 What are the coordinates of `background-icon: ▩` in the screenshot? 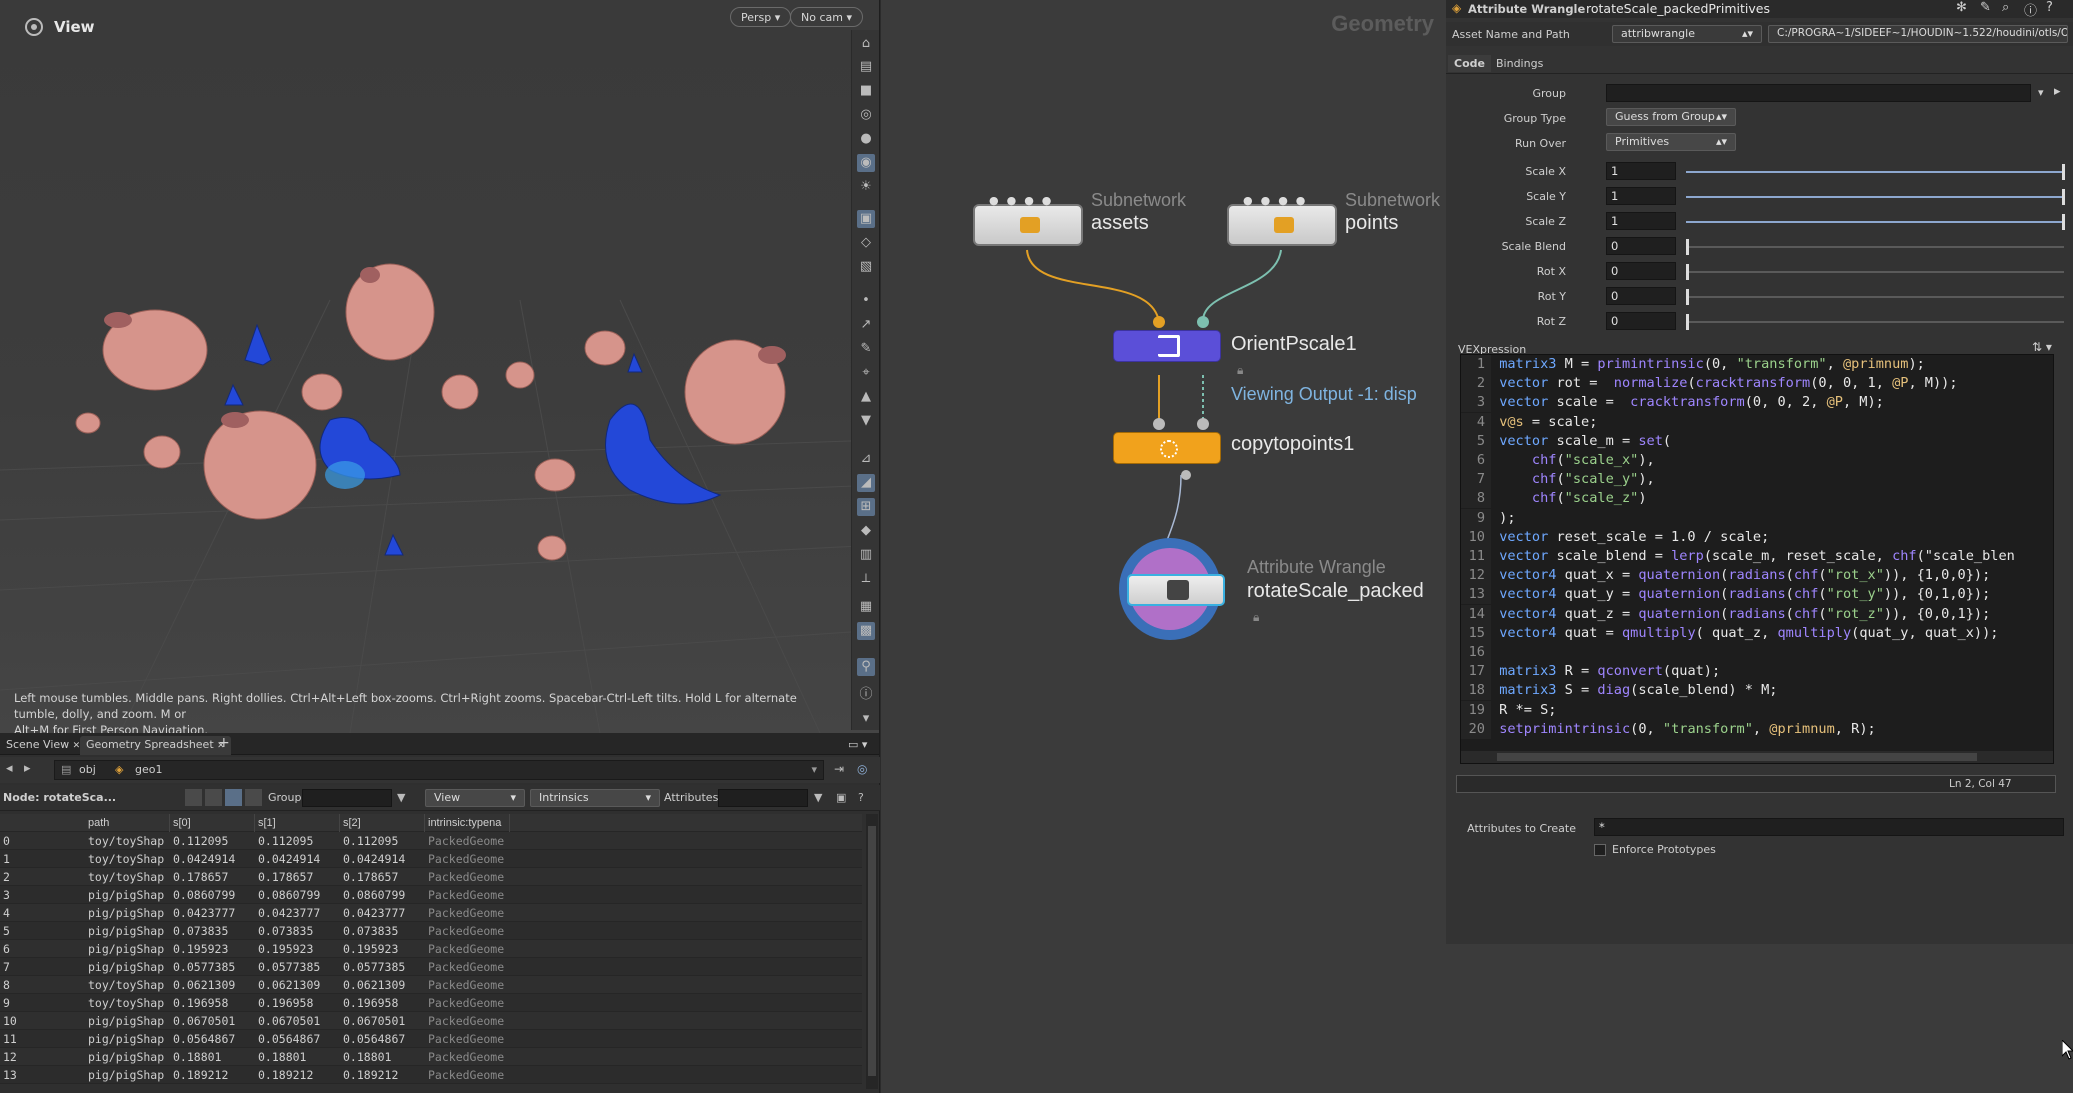 It's located at (866, 631).